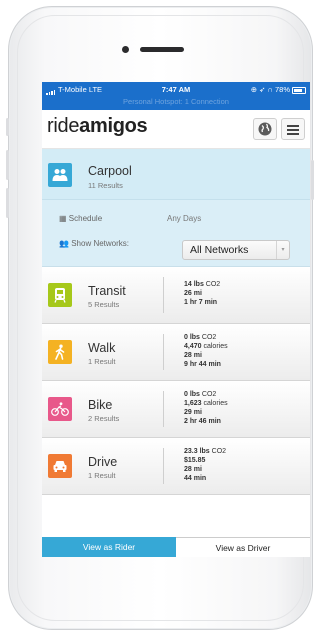 Image resolution: width=321 pixels, height=634 pixels. What do you see at coordinates (63, 218) in the screenshot?
I see `calendar-icon: ▦` at bounding box center [63, 218].